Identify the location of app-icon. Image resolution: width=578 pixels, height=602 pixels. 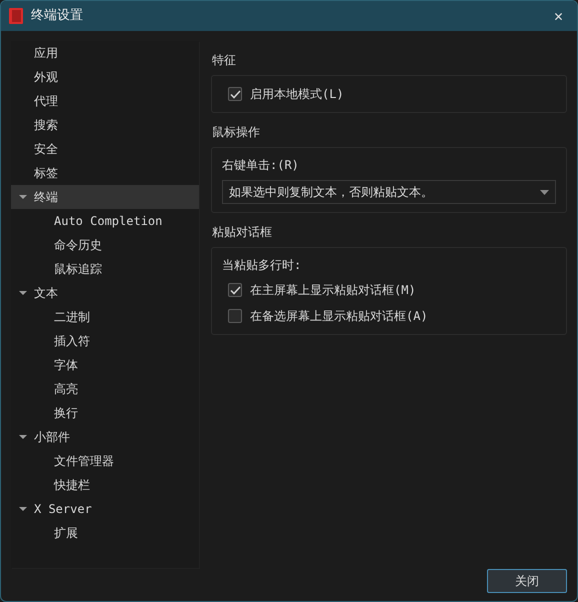
(16, 16).